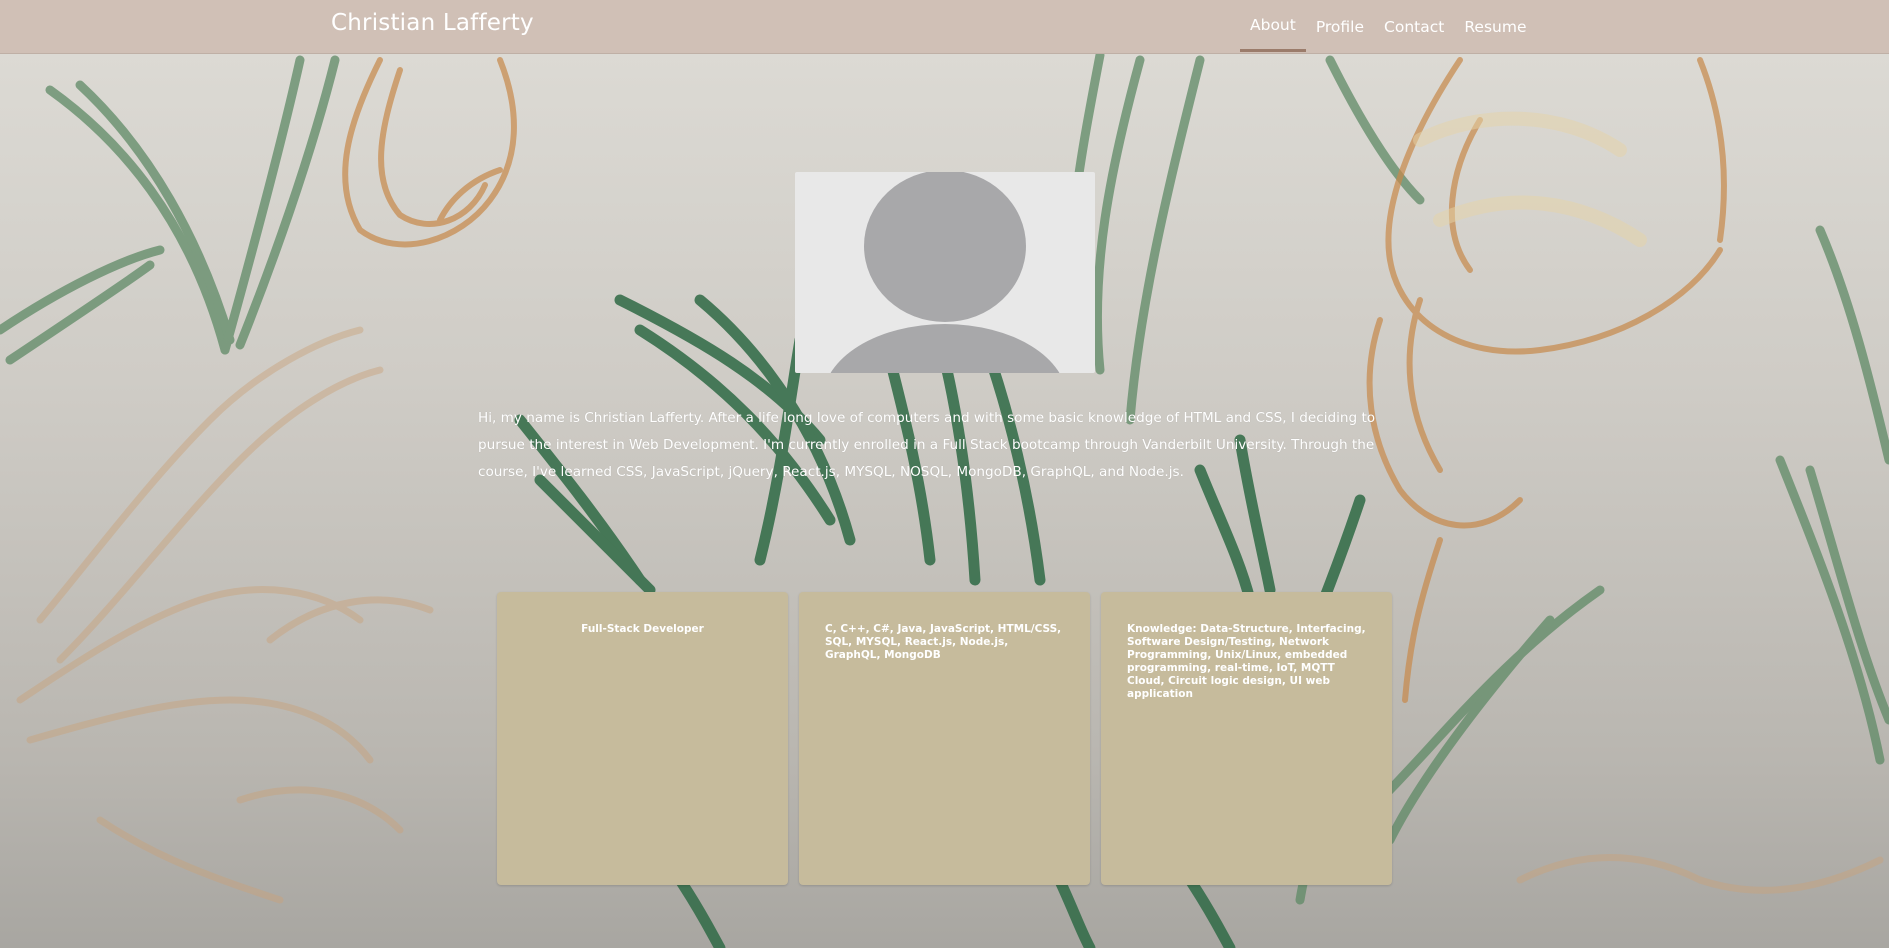  I want to click on nav-link-contact: Contact, so click(1414, 27).